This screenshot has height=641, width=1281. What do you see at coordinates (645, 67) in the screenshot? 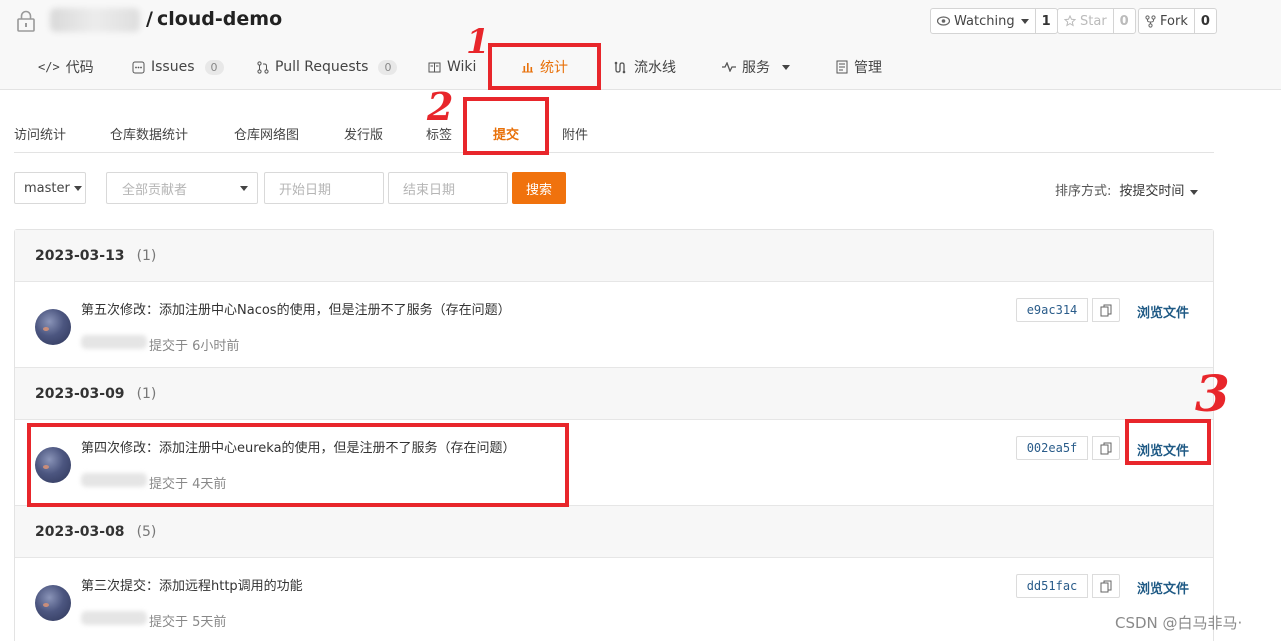
I see `tab-pipeline: 流水线` at bounding box center [645, 67].